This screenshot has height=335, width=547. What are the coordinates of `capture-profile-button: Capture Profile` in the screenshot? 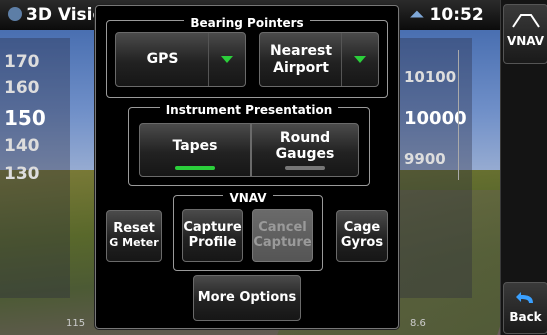 It's located at (212, 235).